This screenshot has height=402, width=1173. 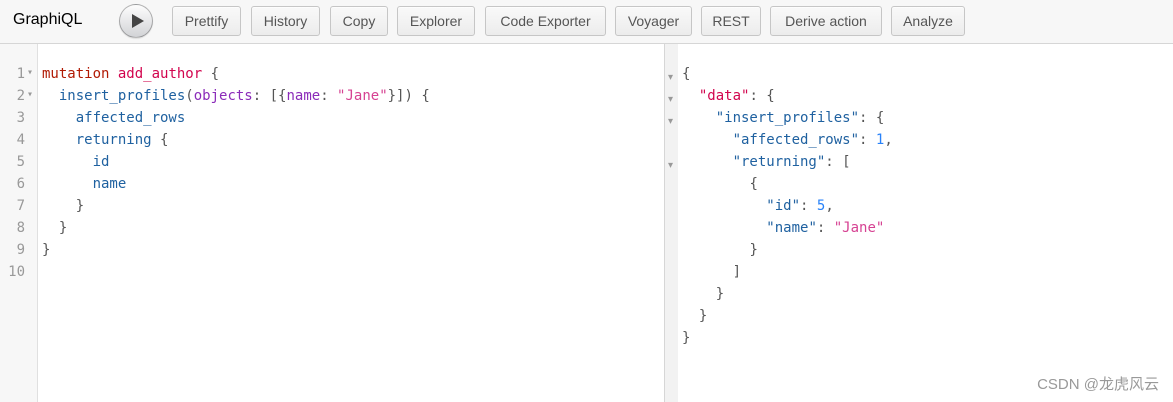 What do you see at coordinates (76, 162) in the screenshot?
I see `code-line: id` at bounding box center [76, 162].